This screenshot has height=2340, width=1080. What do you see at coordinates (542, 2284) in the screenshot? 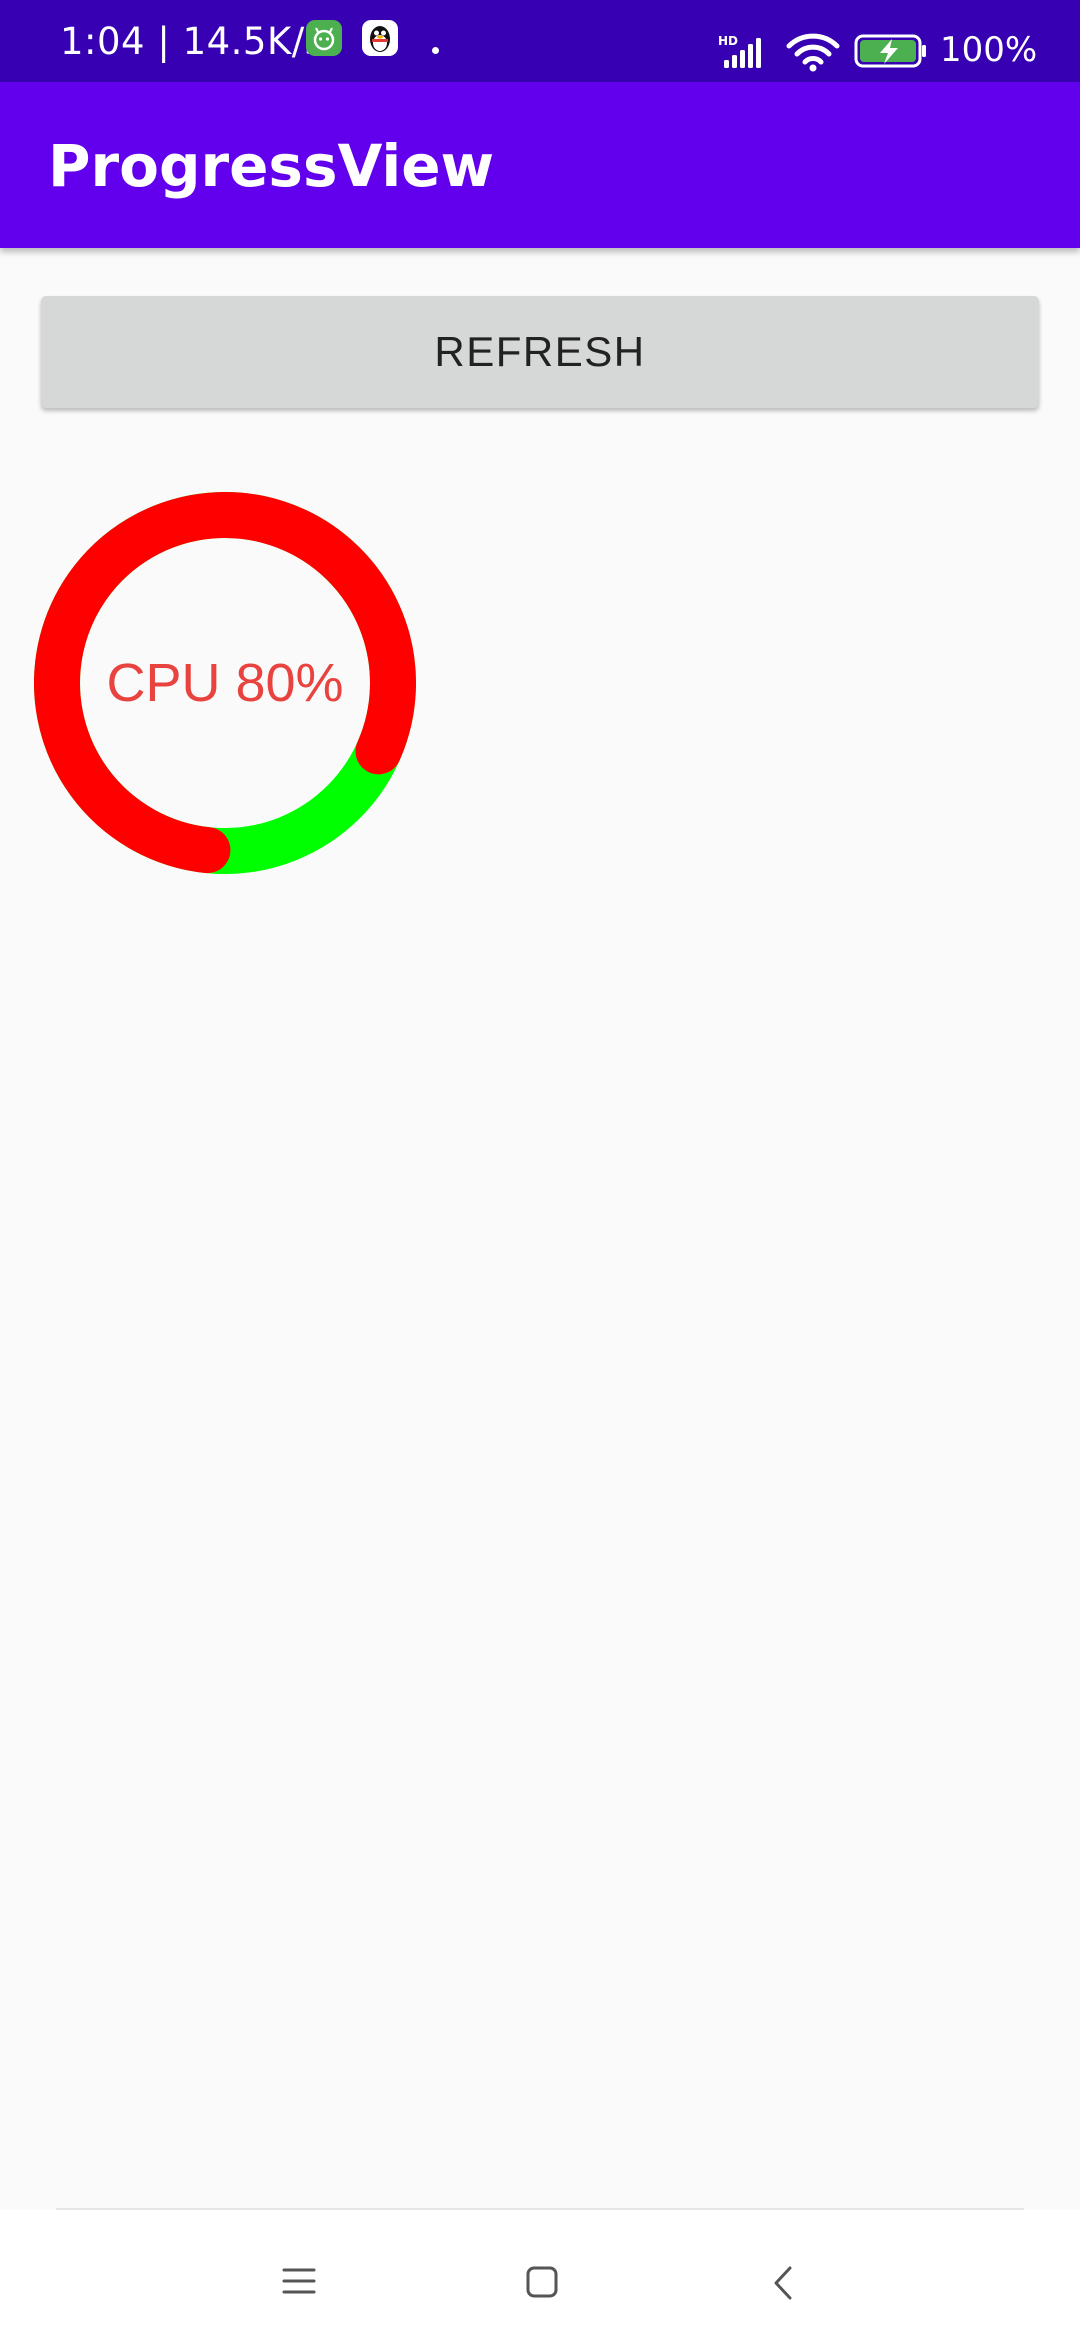
I see `home-icon` at bounding box center [542, 2284].